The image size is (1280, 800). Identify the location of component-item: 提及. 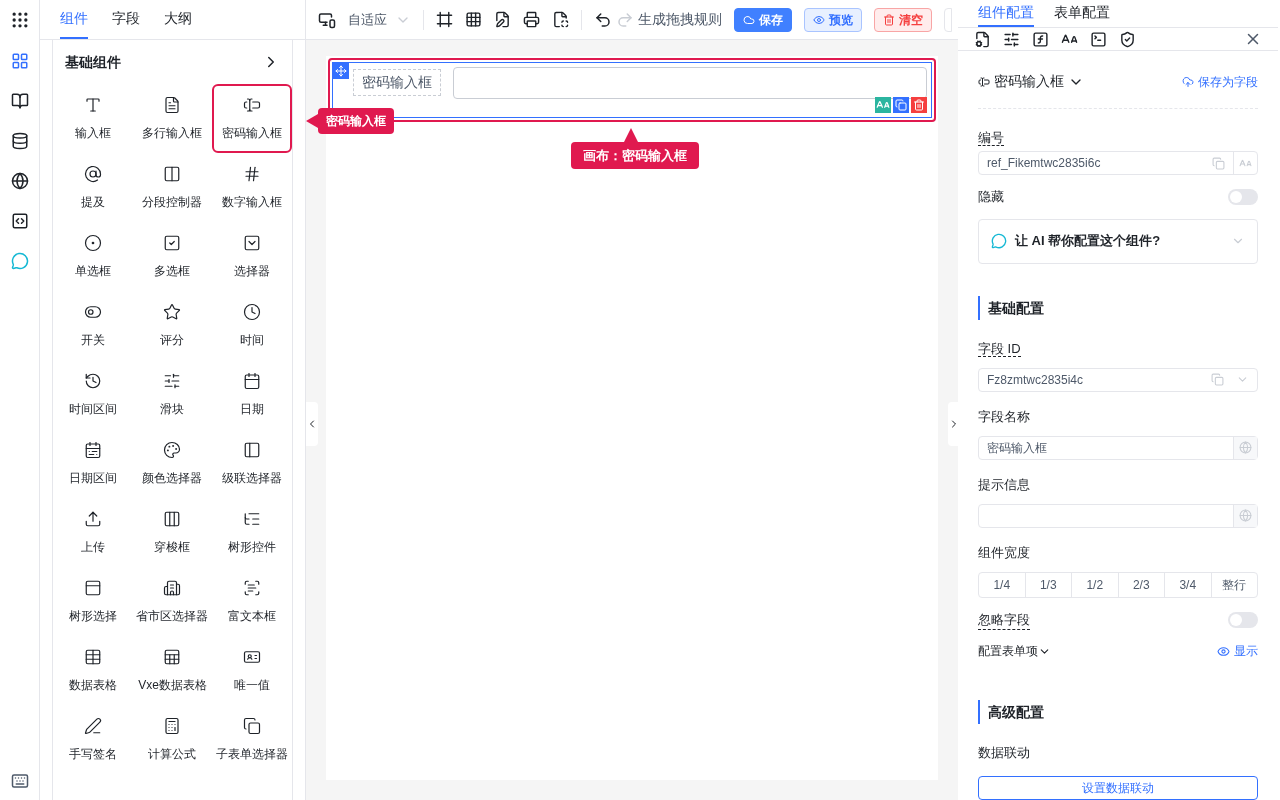
(93, 187).